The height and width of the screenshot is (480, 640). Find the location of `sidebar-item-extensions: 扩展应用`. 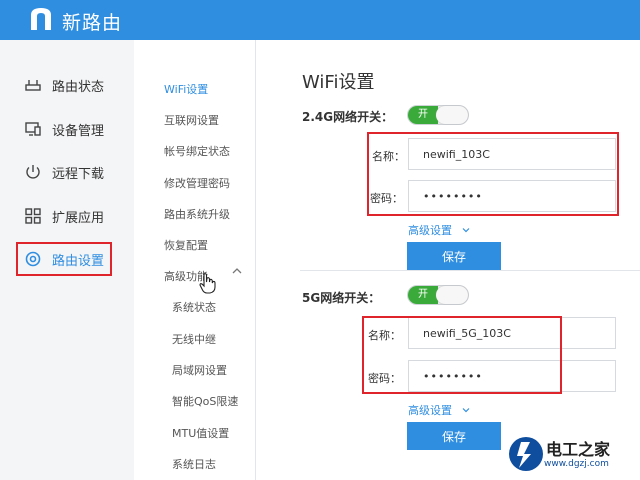

sidebar-item-extensions: 扩展应用 is located at coordinates (64, 216).